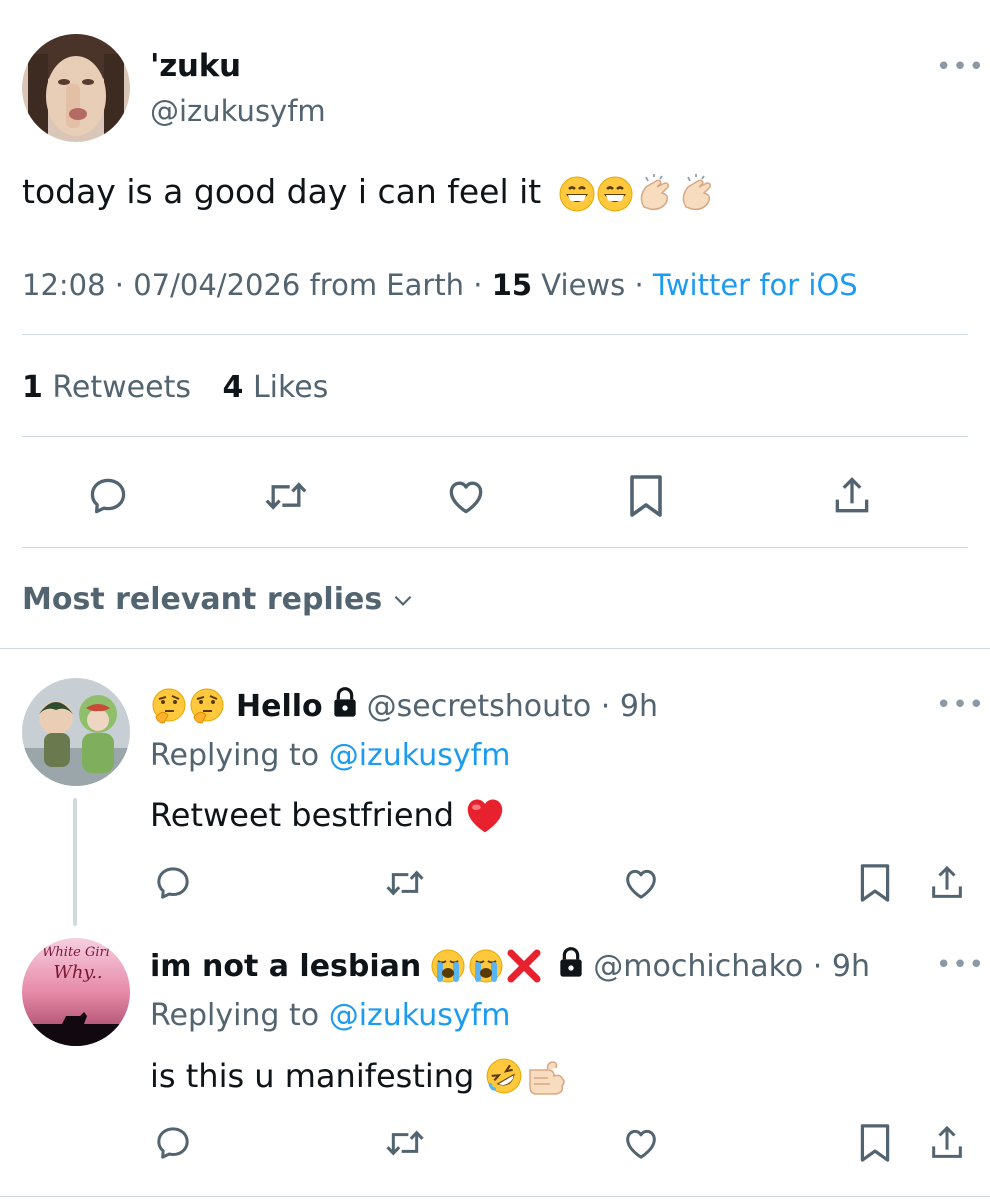  What do you see at coordinates (285, 966) in the screenshot?
I see `reply-display-name: im not a lesbian` at bounding box center [285, 966].